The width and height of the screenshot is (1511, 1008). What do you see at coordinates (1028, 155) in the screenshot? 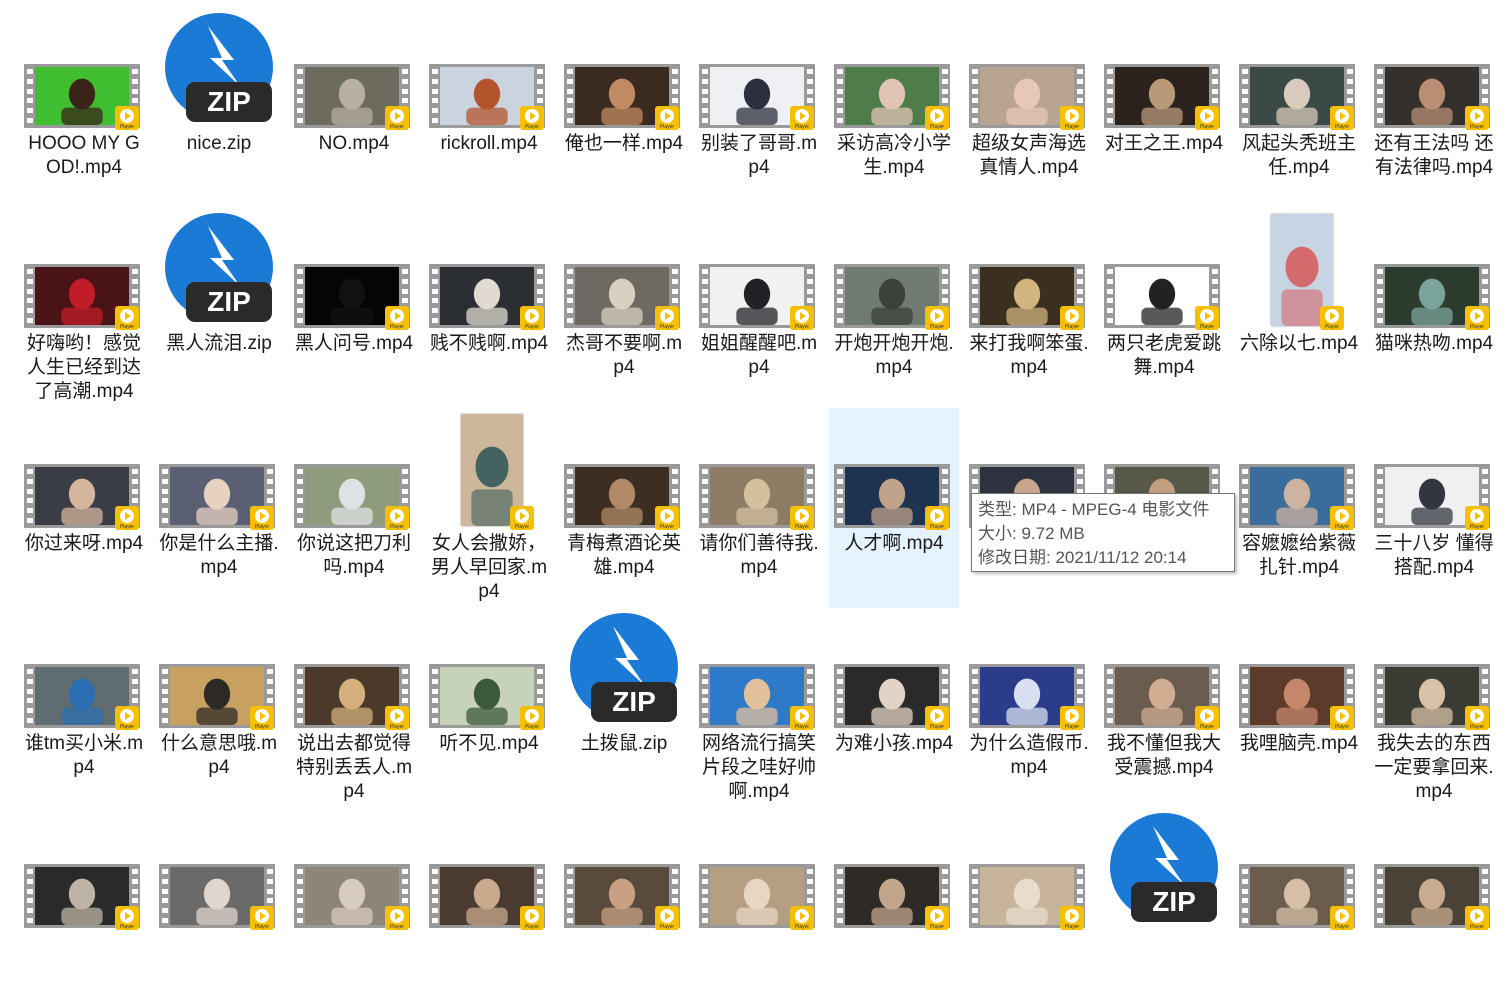
I see `file-name-label: 超级女声海选真情人.mp4` at bounding box center [1028, 155].